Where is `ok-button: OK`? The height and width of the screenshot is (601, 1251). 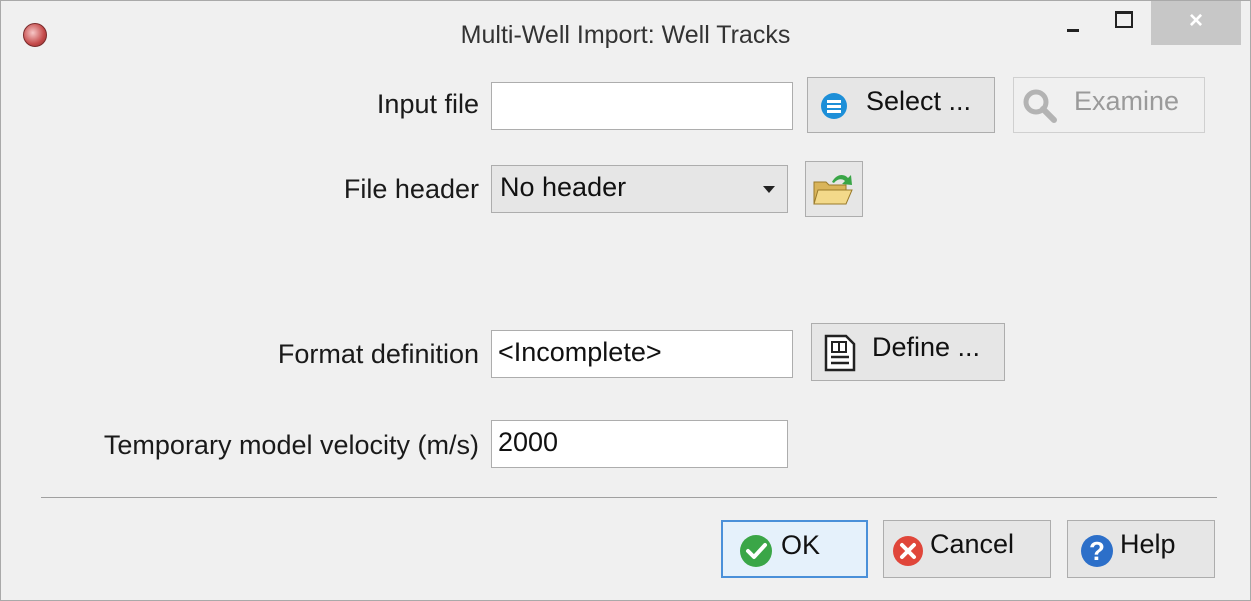
ok-button: OK is located at coordinates (794, 549).